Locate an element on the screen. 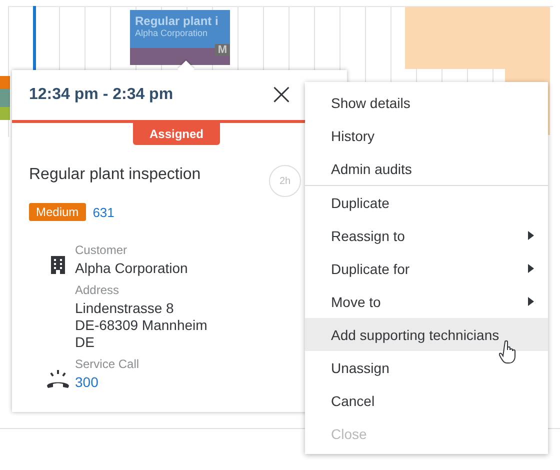  menu-item: Admin audits is located at coordinates (426, 168).